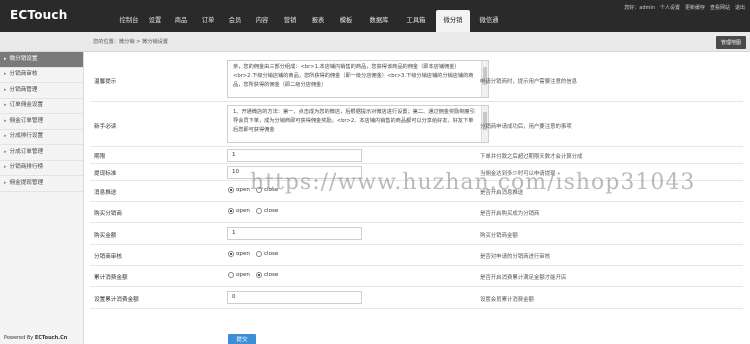 The width and height of the screenshot is (750, 344). Describe the element at coordinates (111, 278) in the screenshot. I see `cumulative-label: 累计消费金额` at that location.